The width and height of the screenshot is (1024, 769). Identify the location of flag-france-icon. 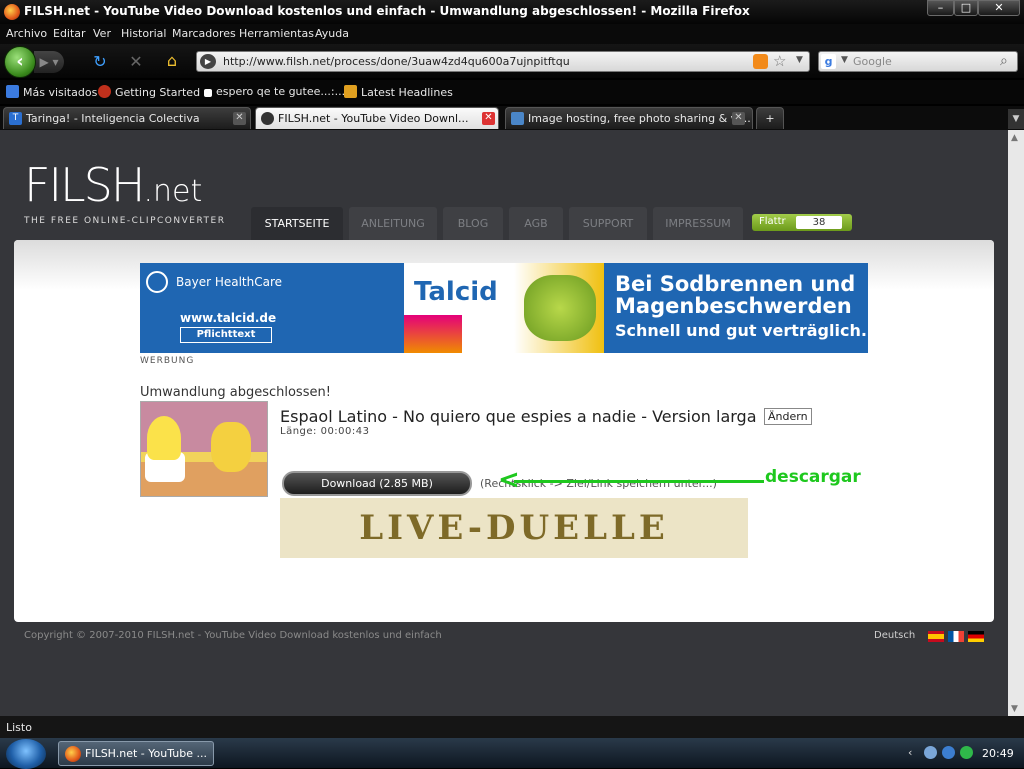
(956, 636).